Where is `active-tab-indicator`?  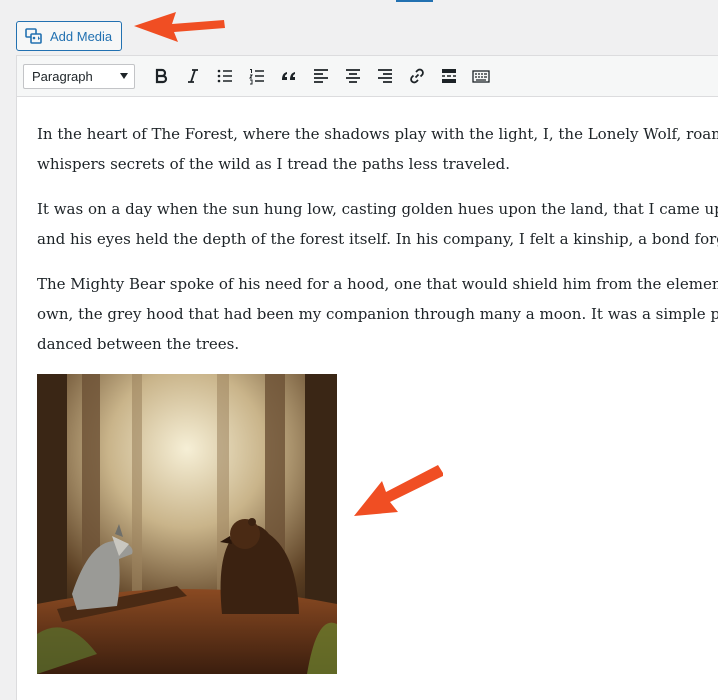
active-tab-indicator is located at coordinates (414, 1).